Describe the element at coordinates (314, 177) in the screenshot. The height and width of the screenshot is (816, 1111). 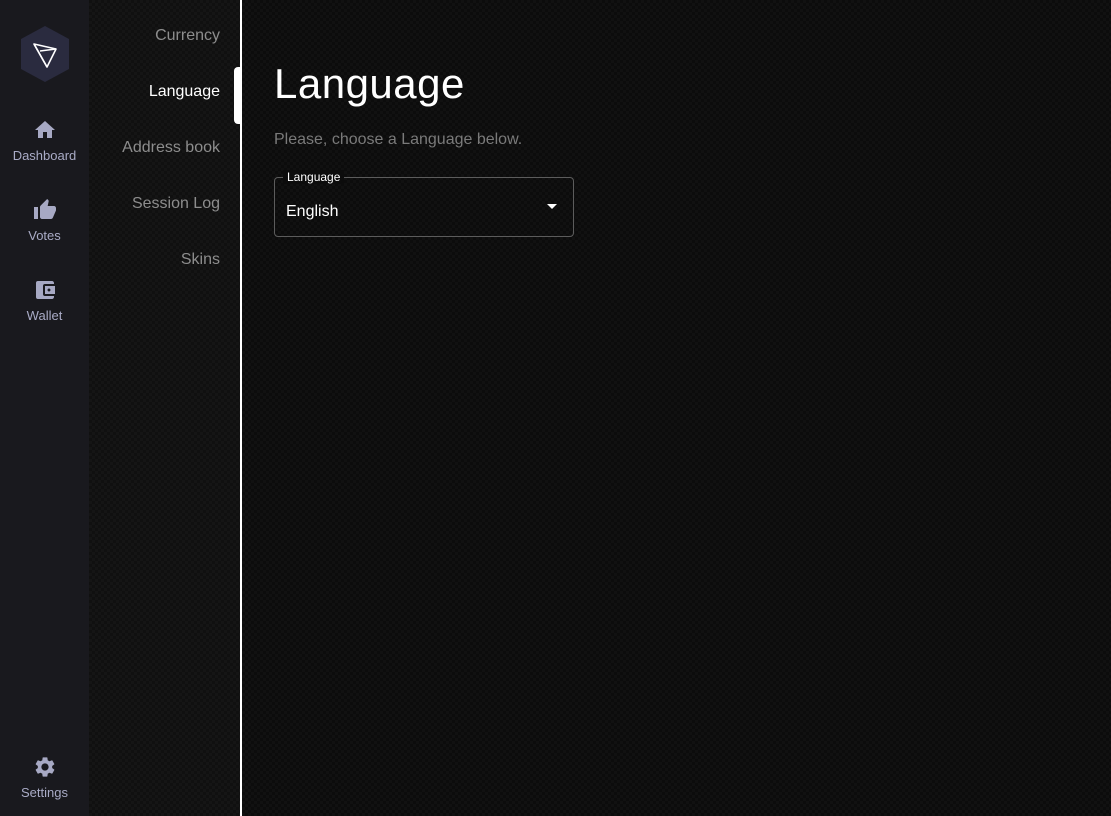
I see `language-select-label: Language` at that location.